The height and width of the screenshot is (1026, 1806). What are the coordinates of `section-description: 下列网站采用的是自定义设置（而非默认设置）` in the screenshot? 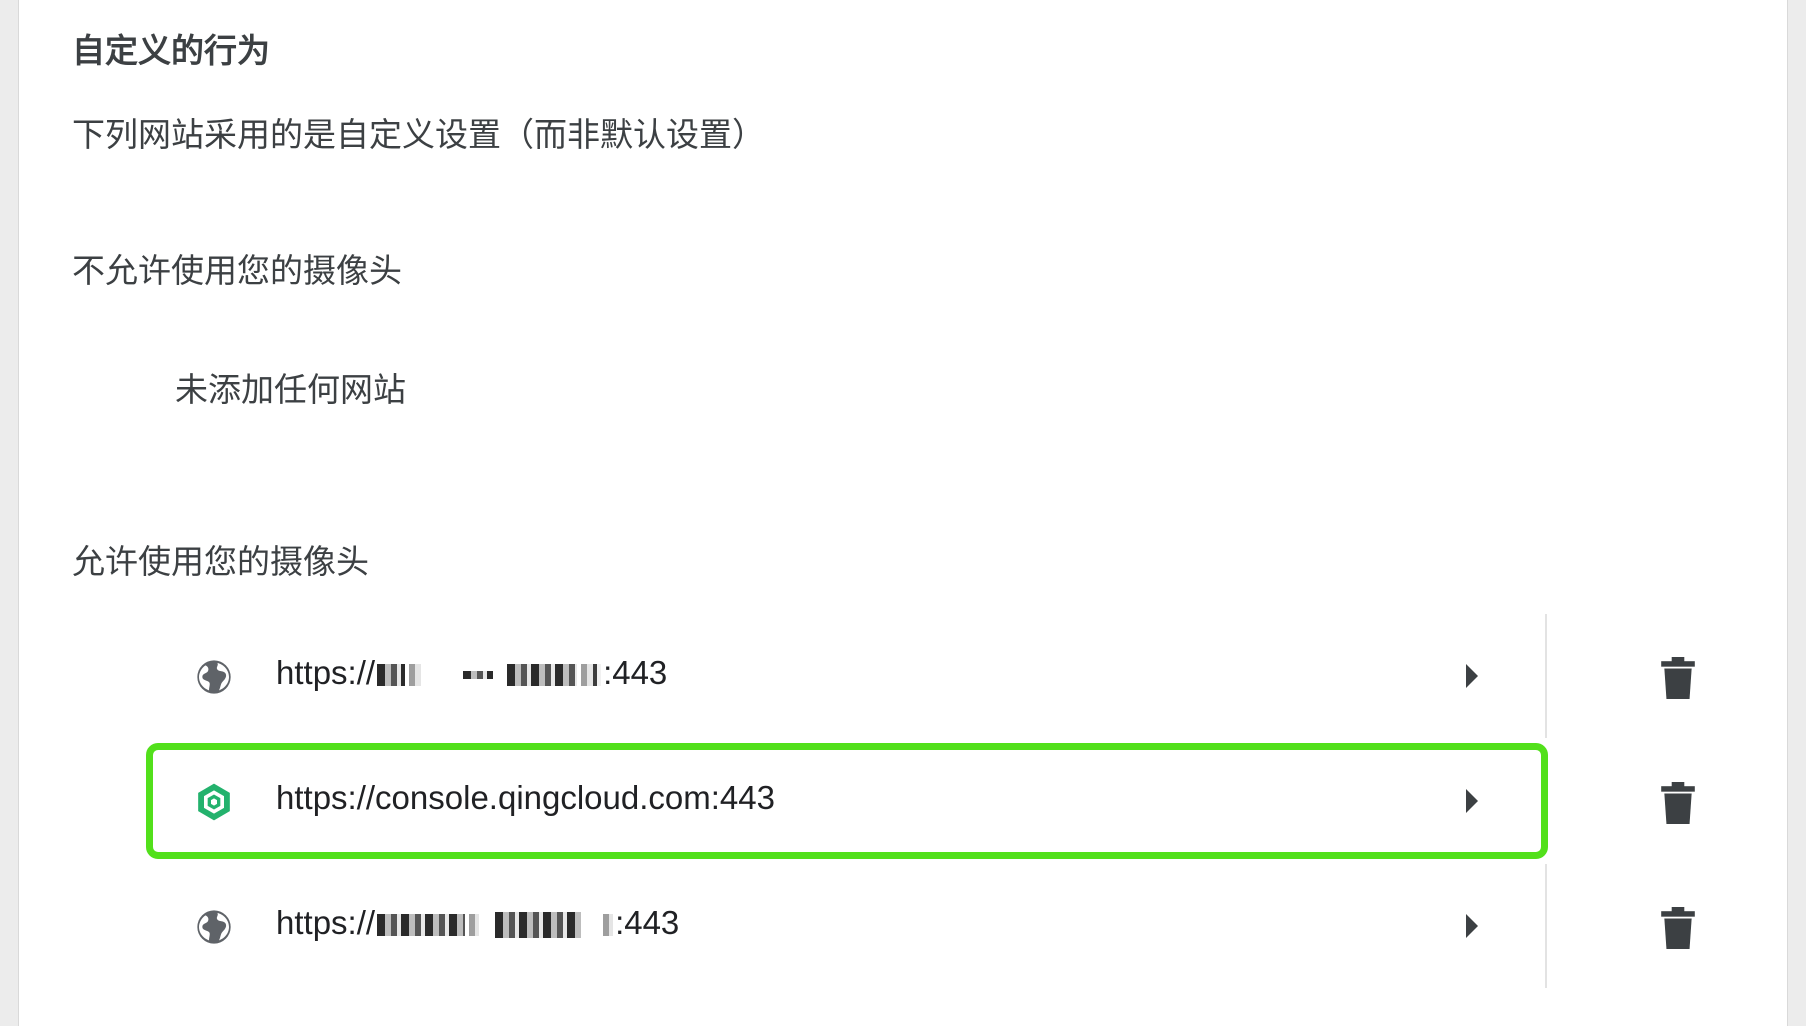 It's located at (418, 134).